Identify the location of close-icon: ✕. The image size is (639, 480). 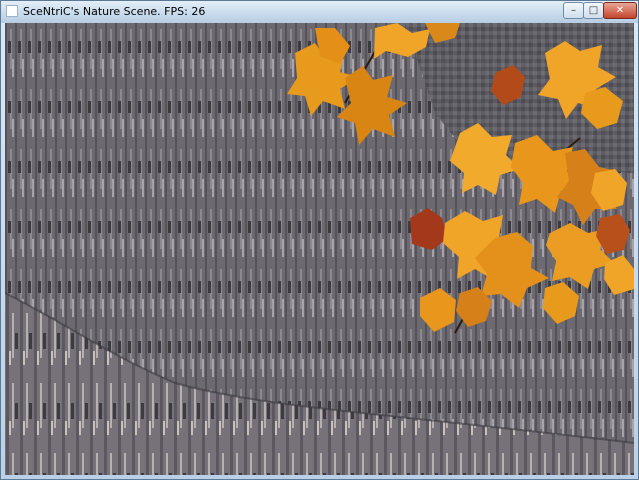
(620, 10).